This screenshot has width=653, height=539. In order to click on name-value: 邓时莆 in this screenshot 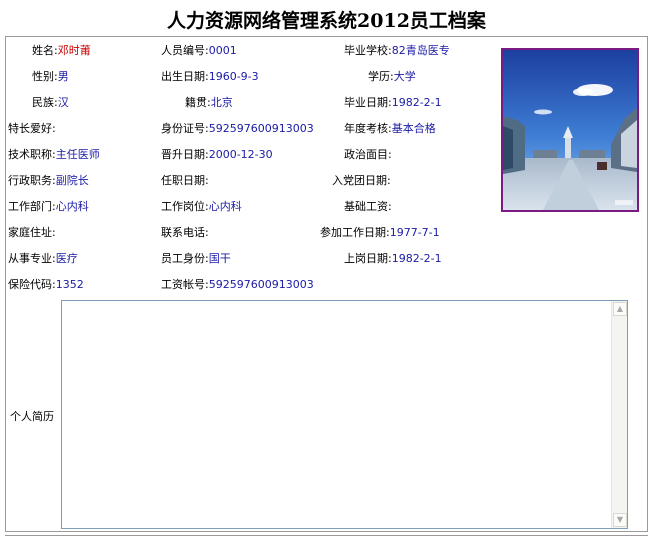, I will do `click(74, 50)`.